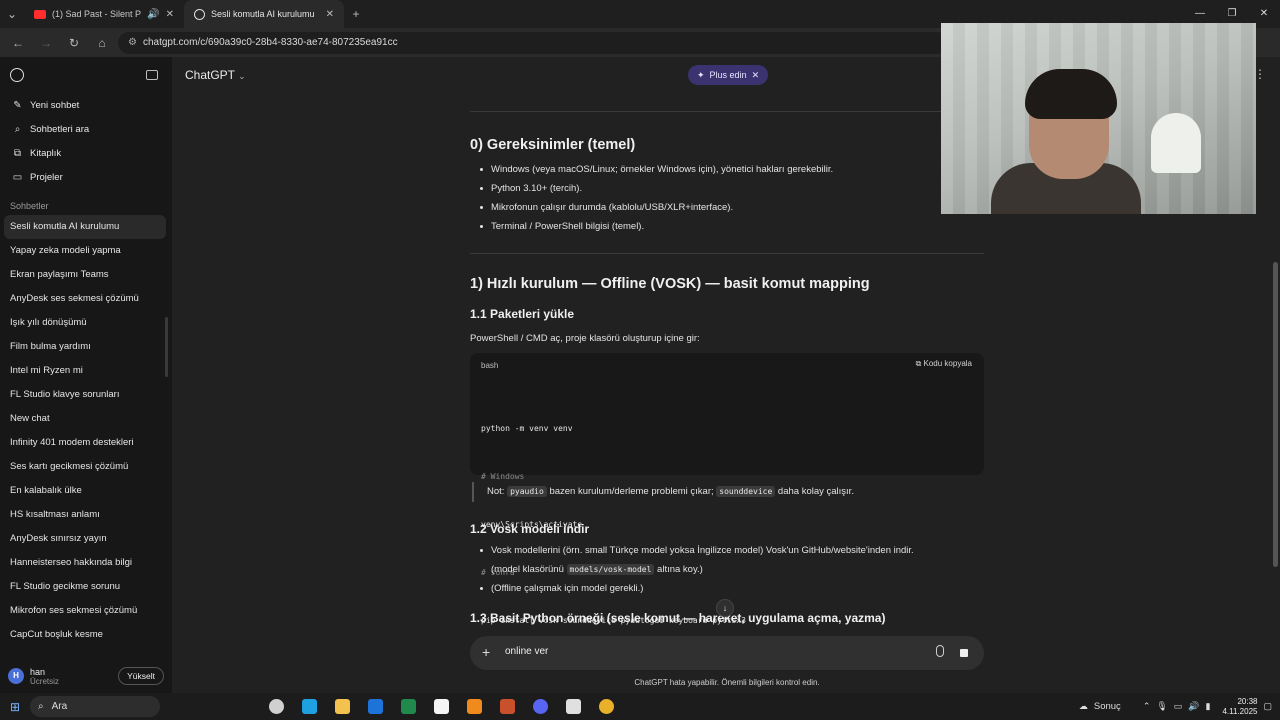  I want to click on sidebar-chat-item: Yapay zeka modeli yapma, so click(86, 251).